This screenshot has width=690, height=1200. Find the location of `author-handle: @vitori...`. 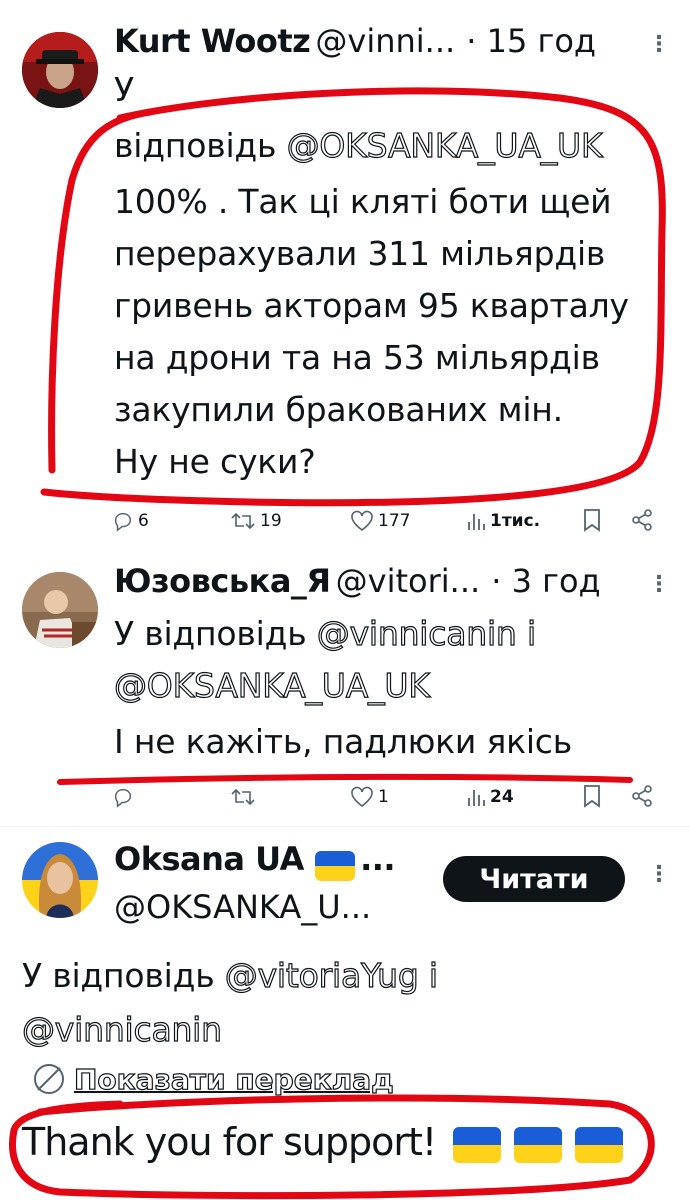

author-handle: @vitori... is located at coordinates (408, 581).